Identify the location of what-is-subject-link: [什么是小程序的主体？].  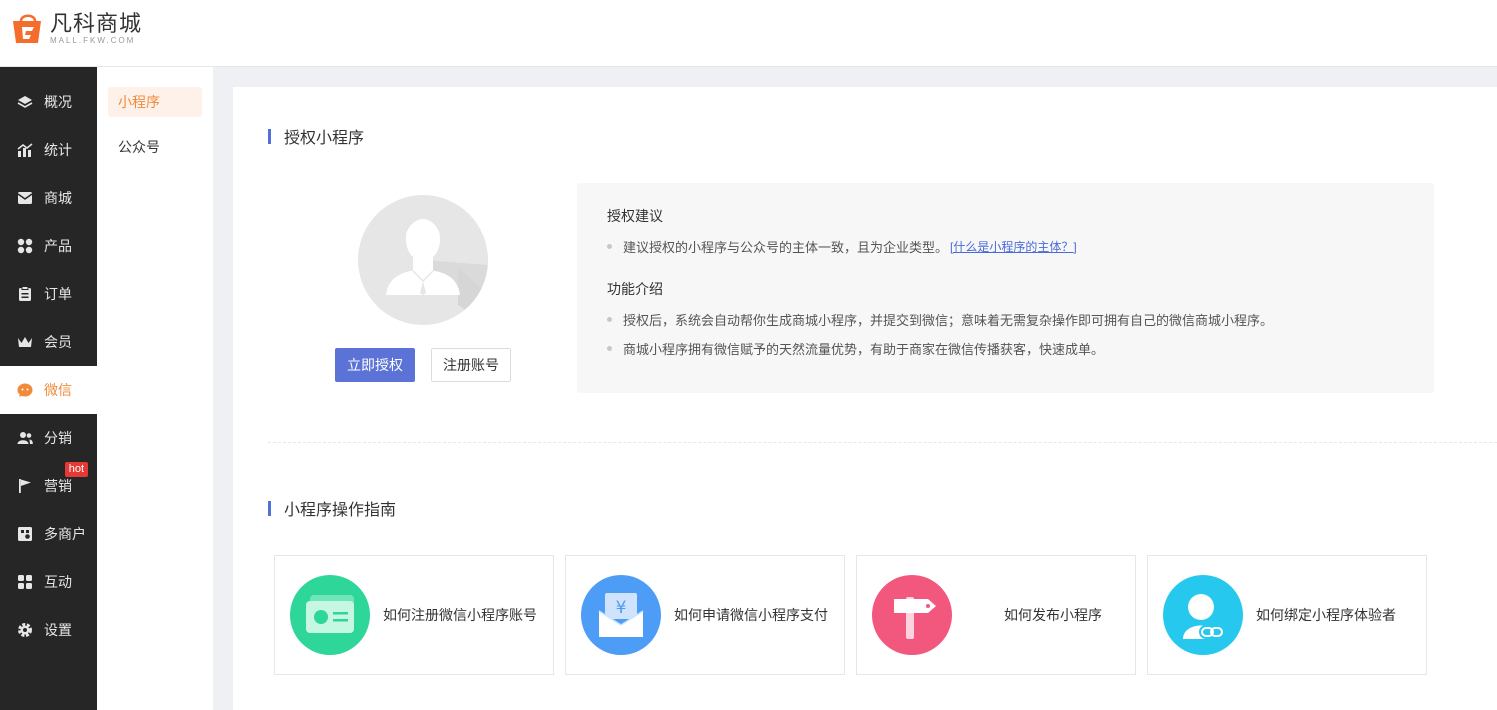
(1013, 246).